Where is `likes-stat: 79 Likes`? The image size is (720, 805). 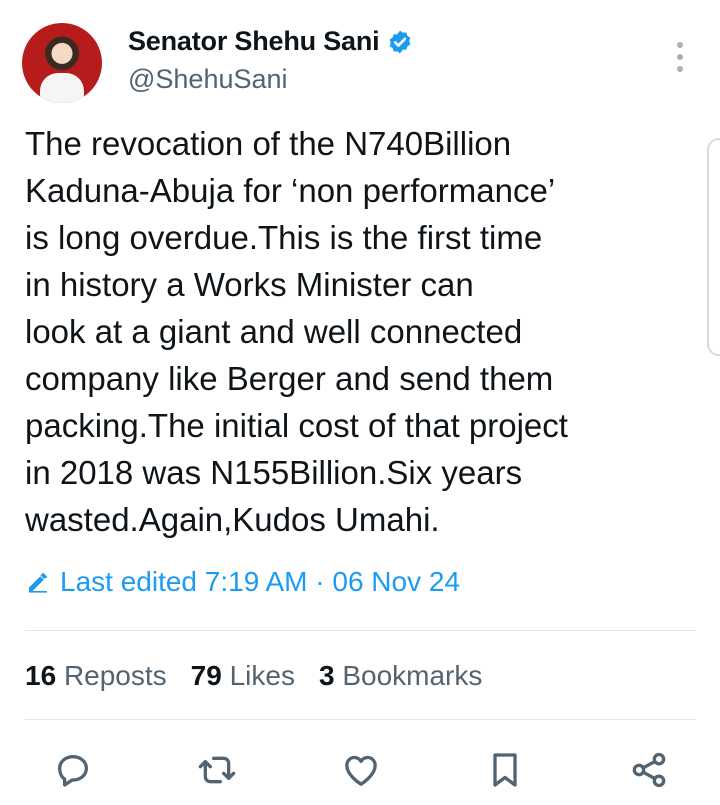 likes-stat: 79 Likes is located at coordinates (243, 676).